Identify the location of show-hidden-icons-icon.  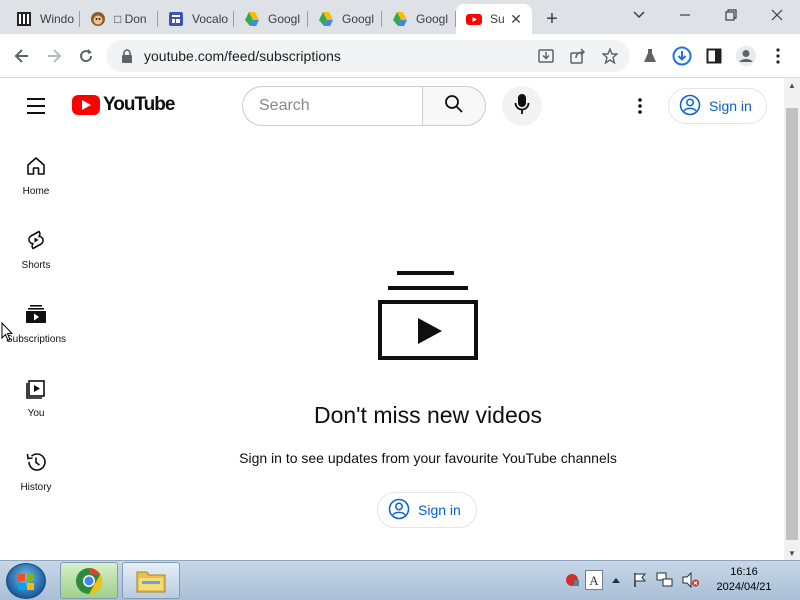
(616, 580).